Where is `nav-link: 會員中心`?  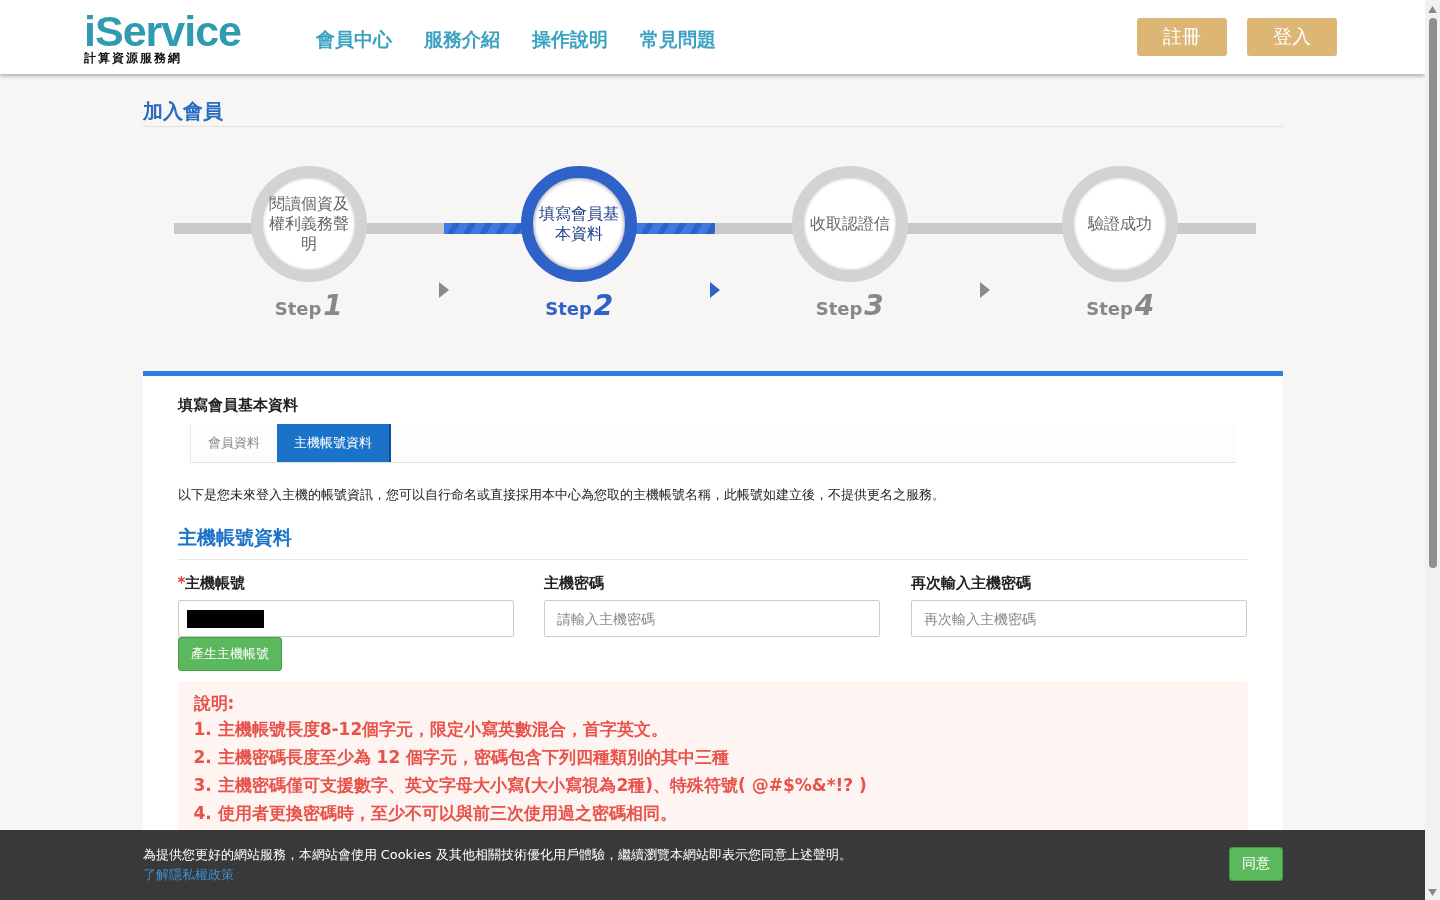 nav-link: 會員中心 is located at coordinates (354, 40).